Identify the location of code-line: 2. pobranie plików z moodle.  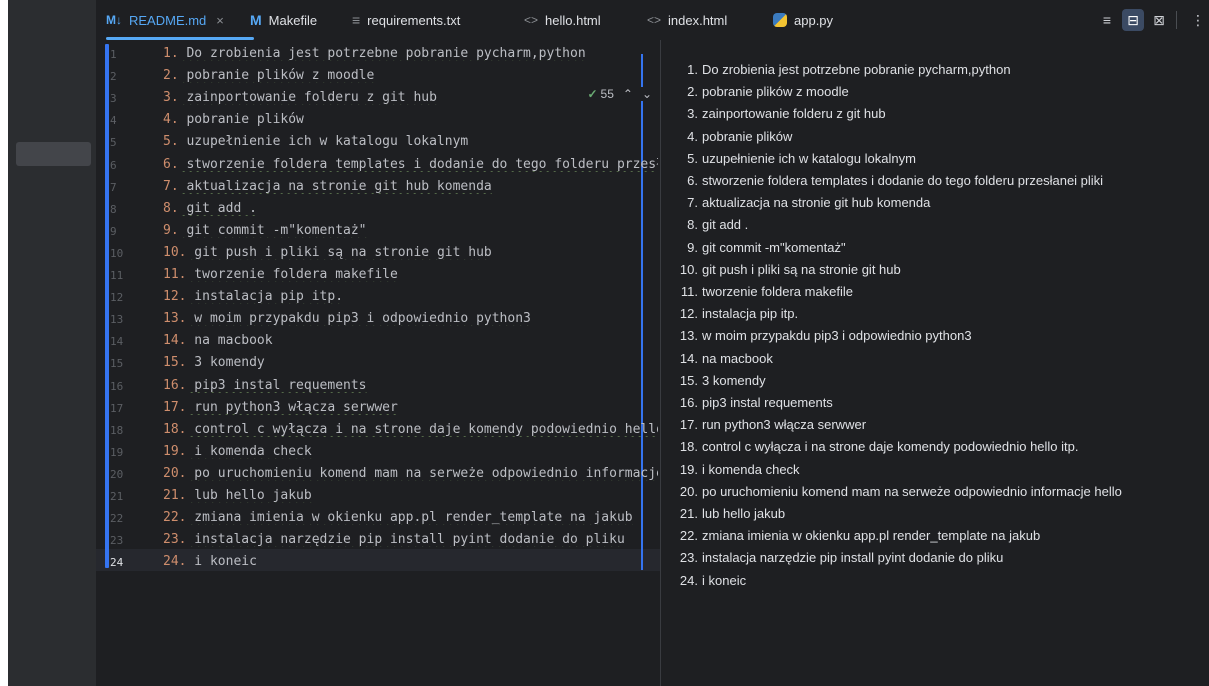
(410, 75).